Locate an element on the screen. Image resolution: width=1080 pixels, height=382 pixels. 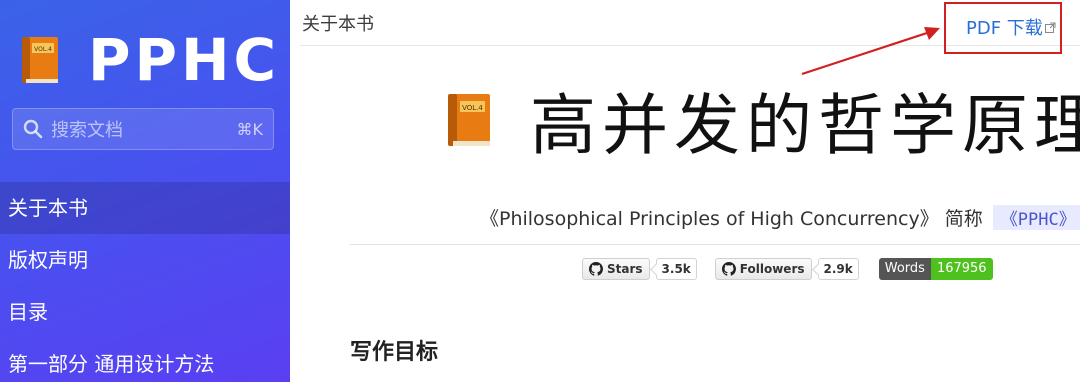
sidebar-nav: 关于本书 版权声明 目录 第一部分 通用设计方法 is located at coordinates (145, 282).